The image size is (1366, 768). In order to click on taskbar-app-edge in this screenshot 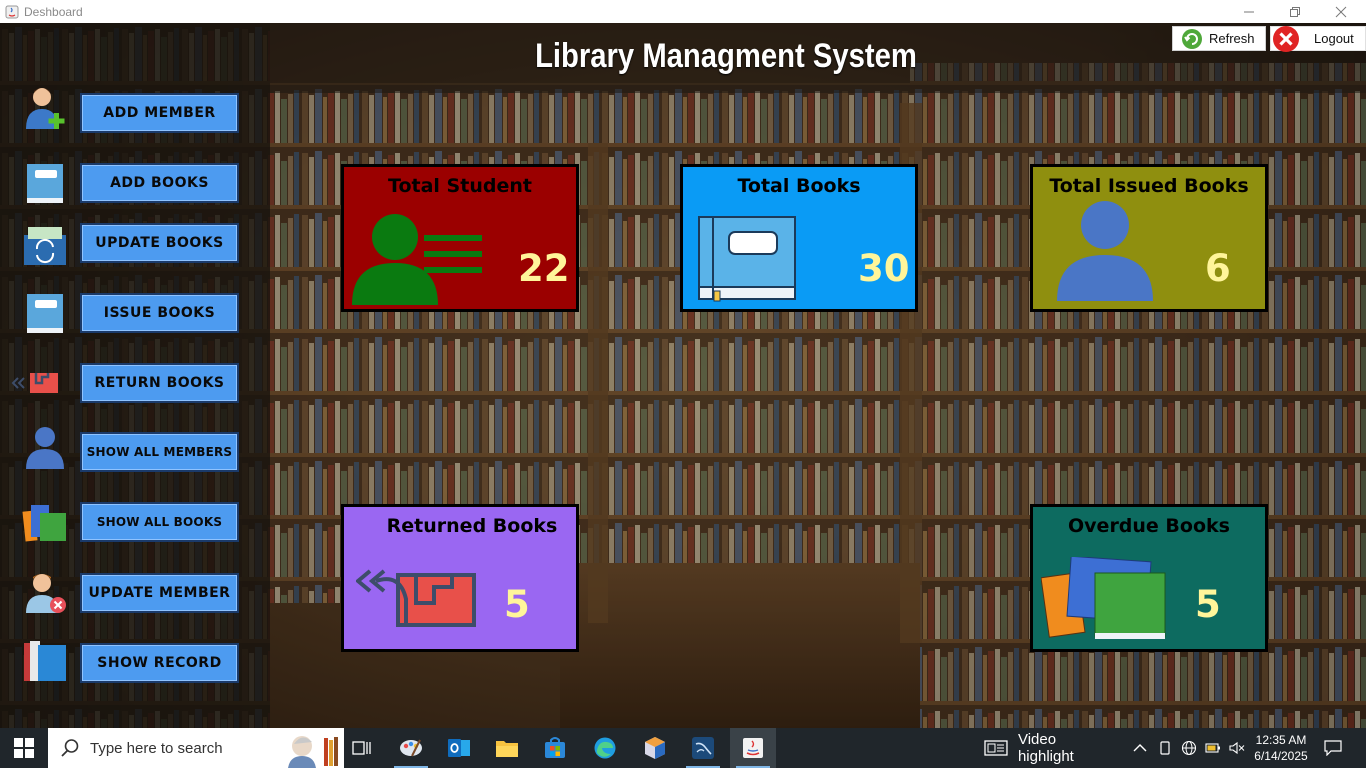, I will do `click(605, 748)`.